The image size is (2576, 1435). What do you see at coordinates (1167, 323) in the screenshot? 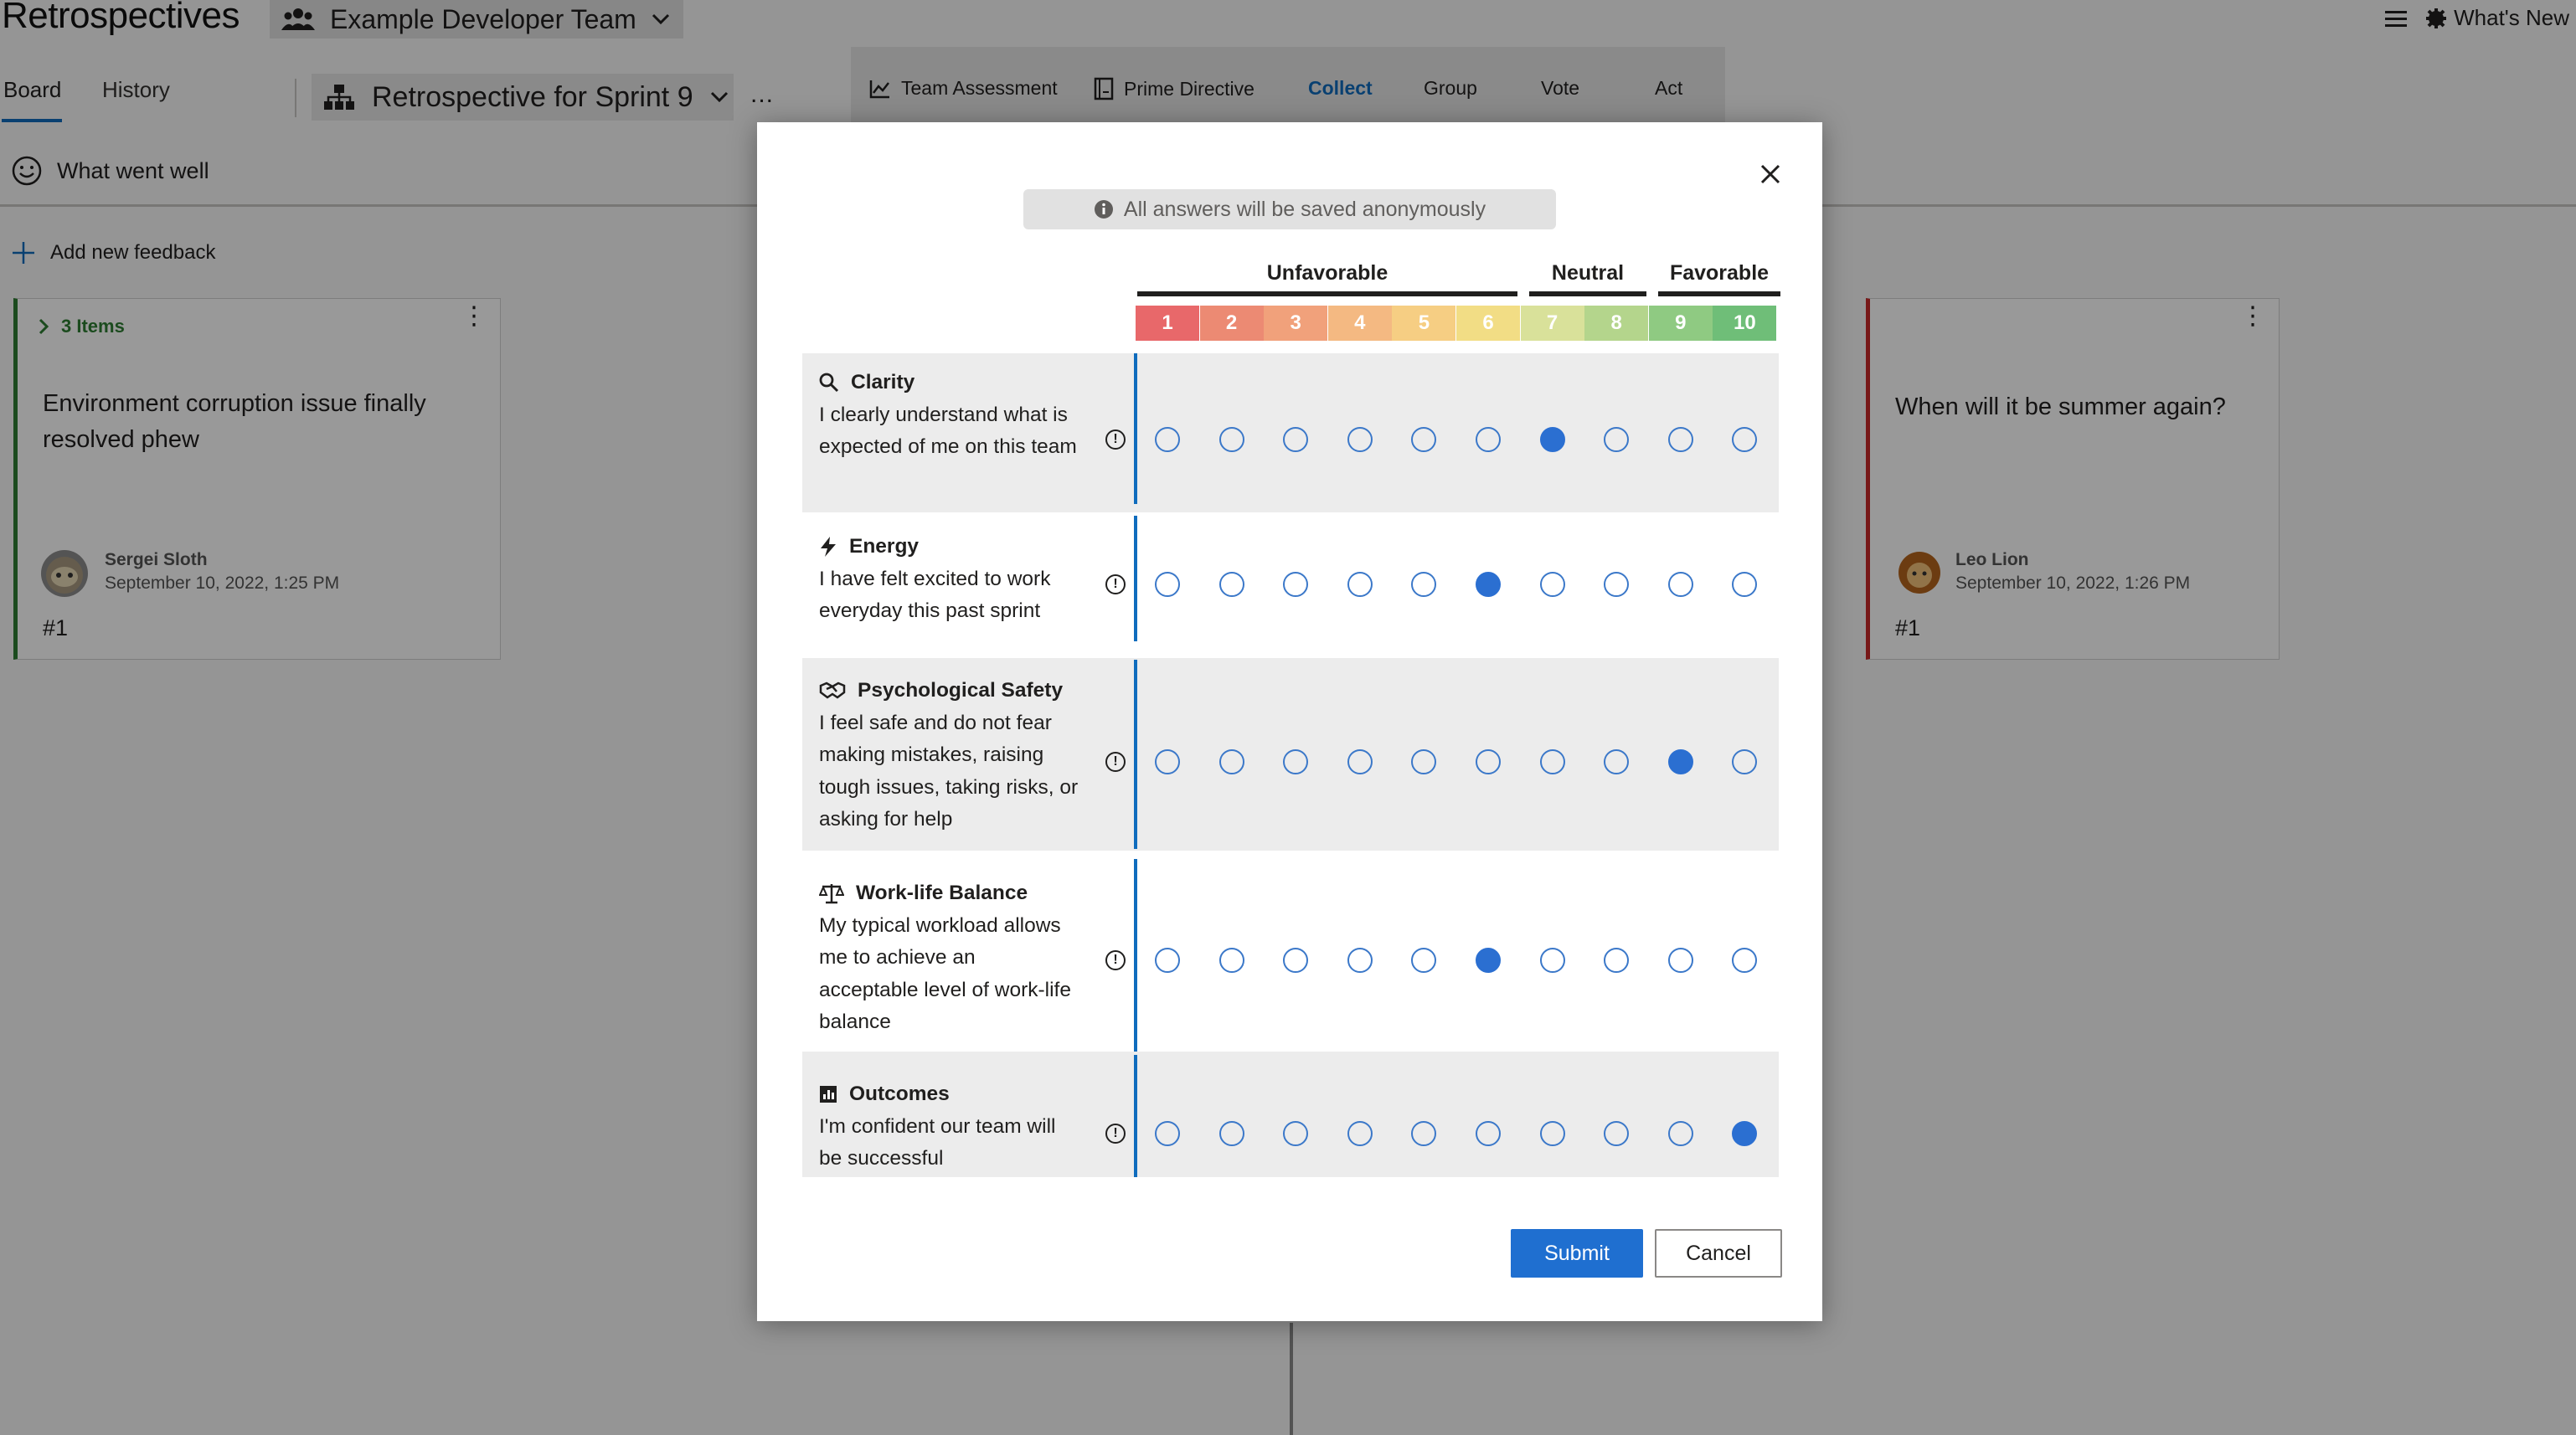
I see `scale-value-1: 1` at bounding box center [1167, 323].